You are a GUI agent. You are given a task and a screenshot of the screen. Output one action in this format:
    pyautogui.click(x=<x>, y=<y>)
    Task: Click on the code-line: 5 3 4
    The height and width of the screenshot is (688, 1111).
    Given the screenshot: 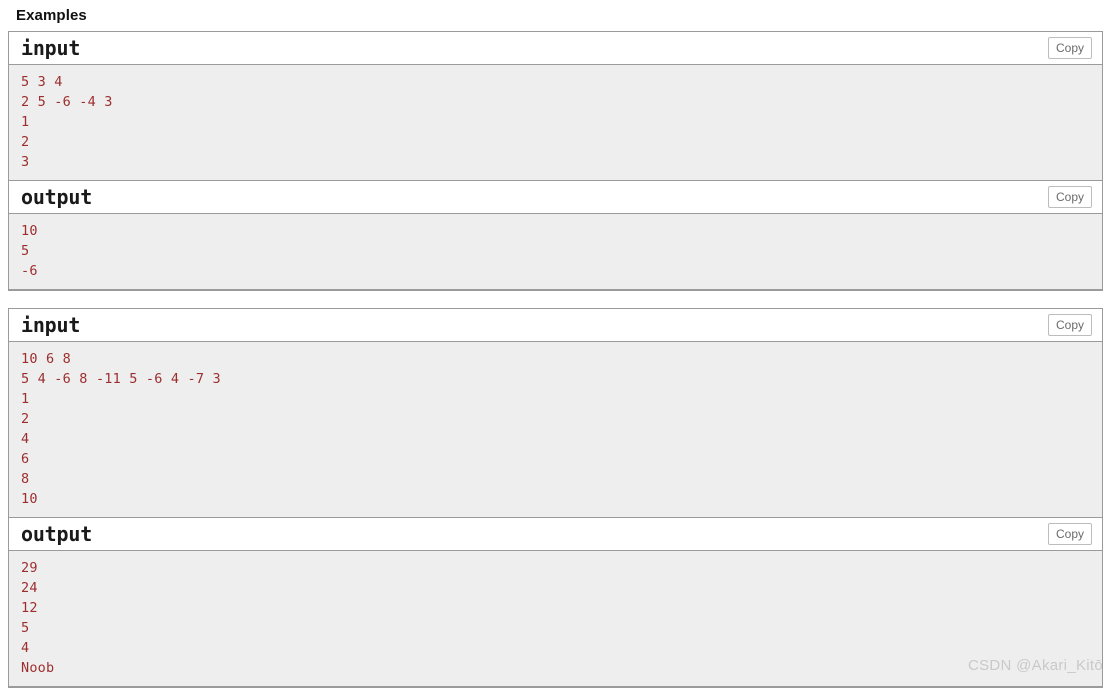 What is the action you would take?
    pyautogui.click(x=42, y=82)
    